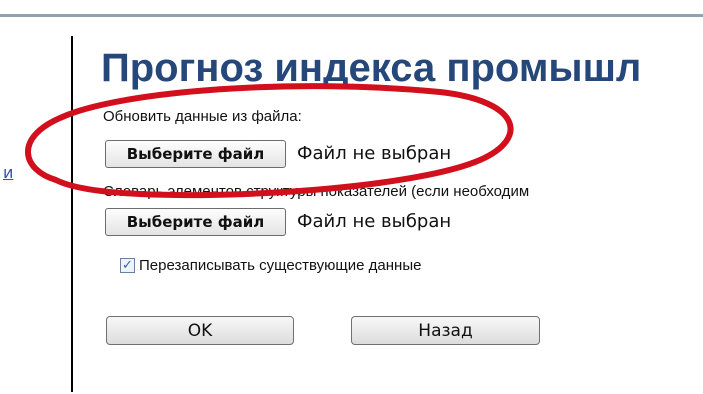 This screenshot has width=703, height=394. I want to click on back-button: Назад, so click(445, 330).